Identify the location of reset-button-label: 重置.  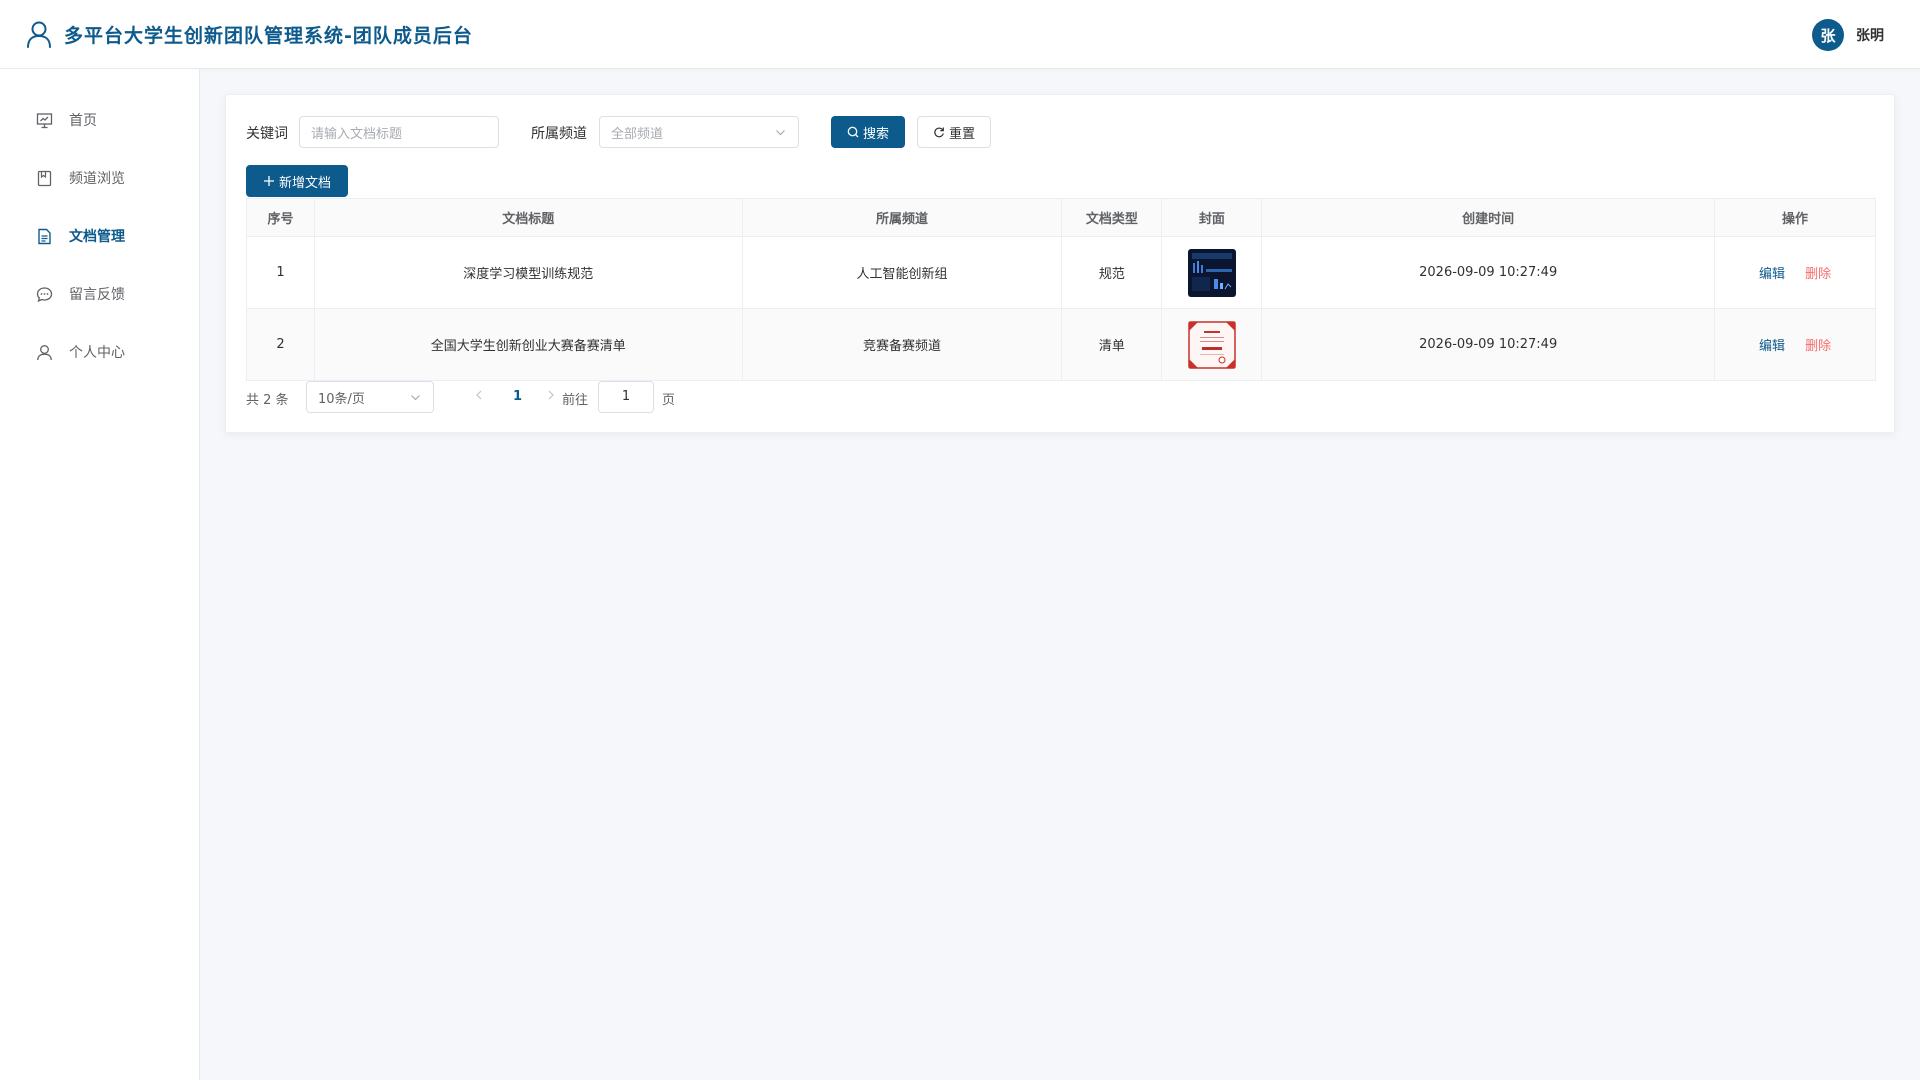
(961, 134).